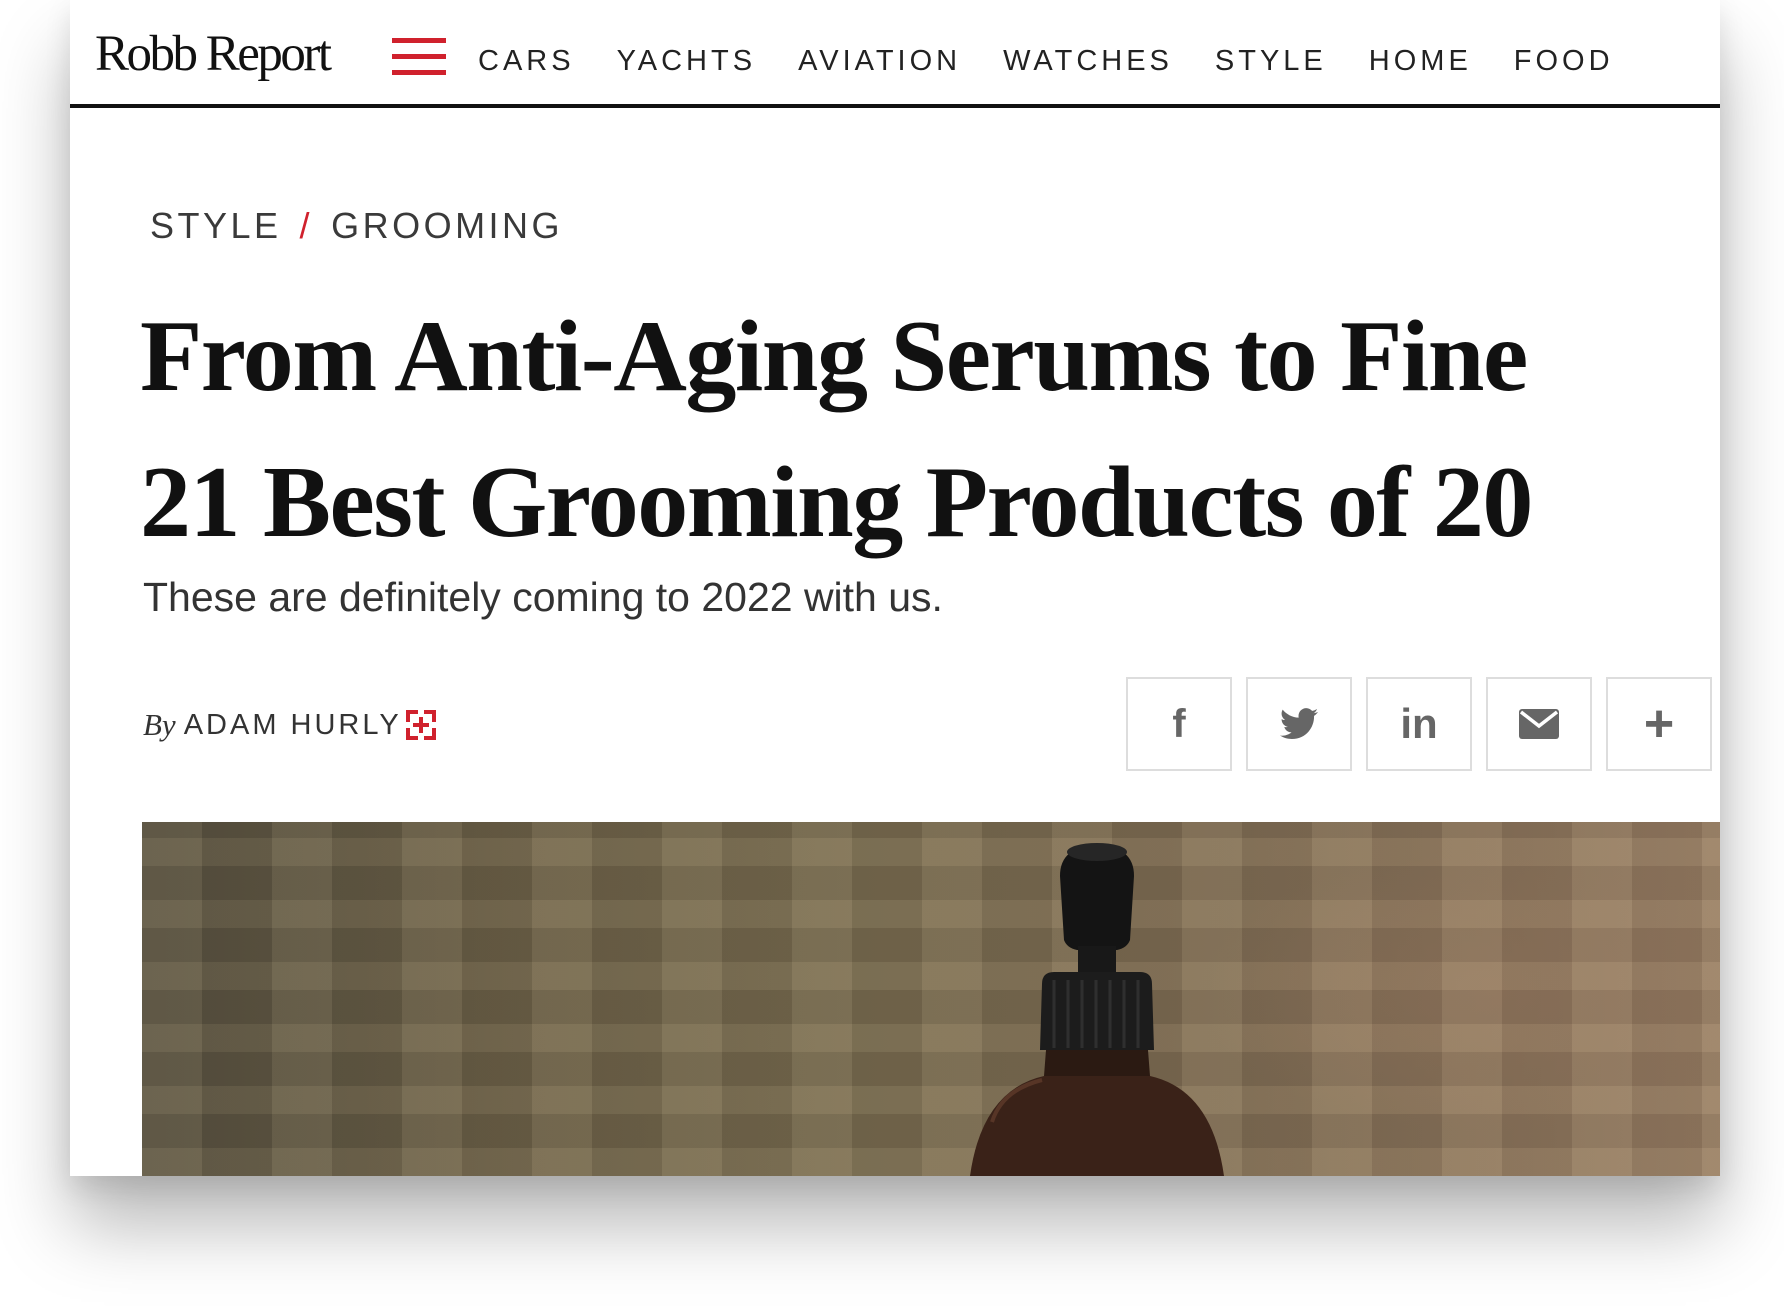  Describe the element at coordinates (419, 58) in the screenshot. I see `hamburger-menu-icon` at that location.